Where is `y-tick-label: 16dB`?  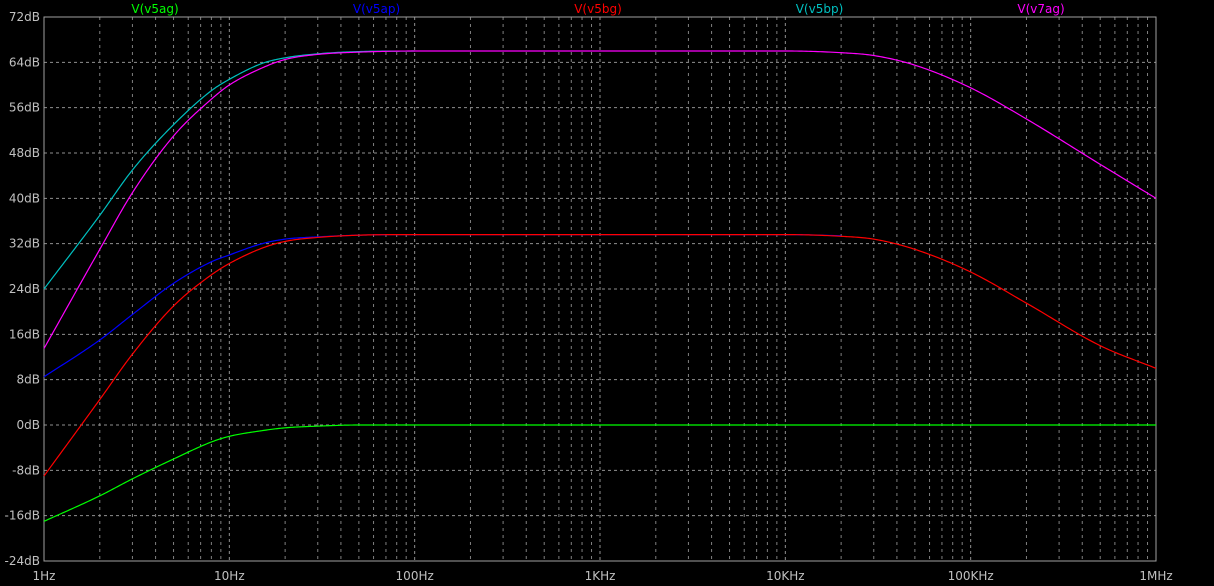
y-tick-label: 16dB is located at coordinates (24, 334).